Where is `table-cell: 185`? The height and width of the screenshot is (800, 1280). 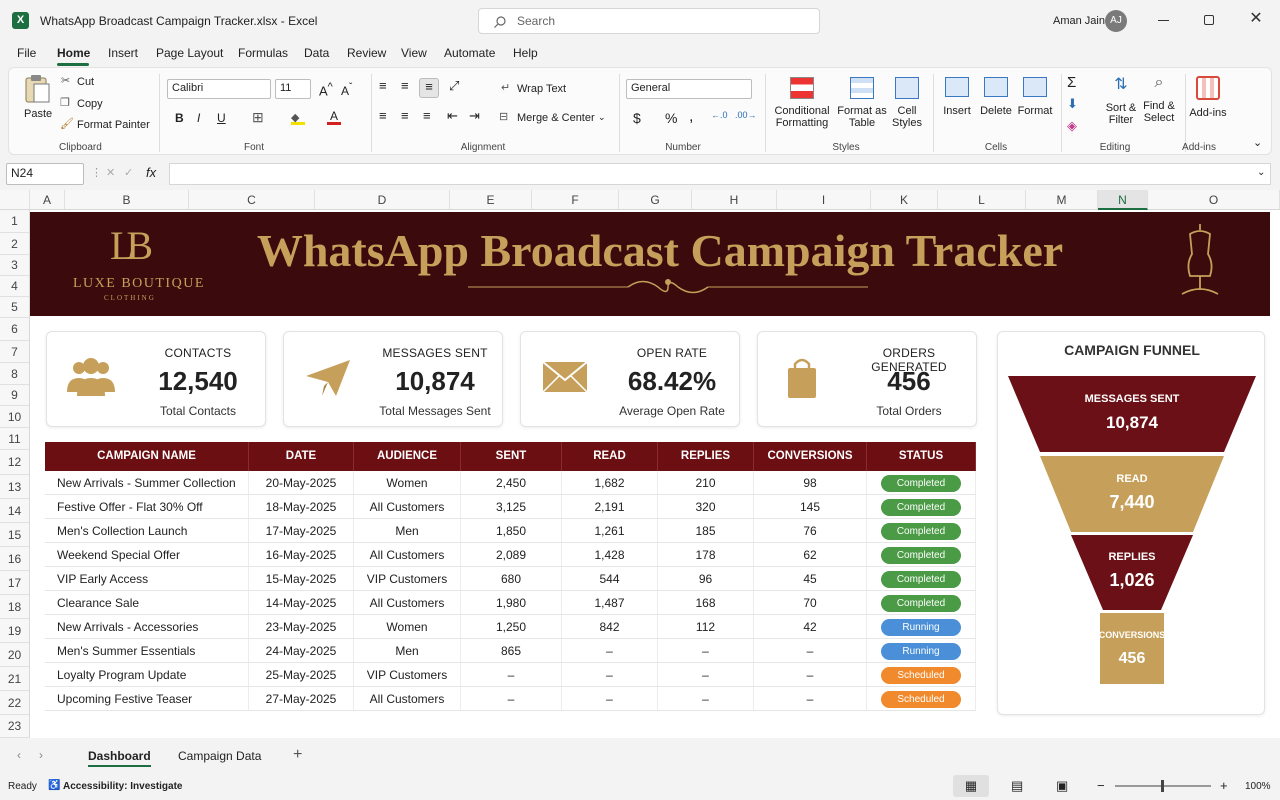 table-cell: 185 is located at coordinates (706, 531).